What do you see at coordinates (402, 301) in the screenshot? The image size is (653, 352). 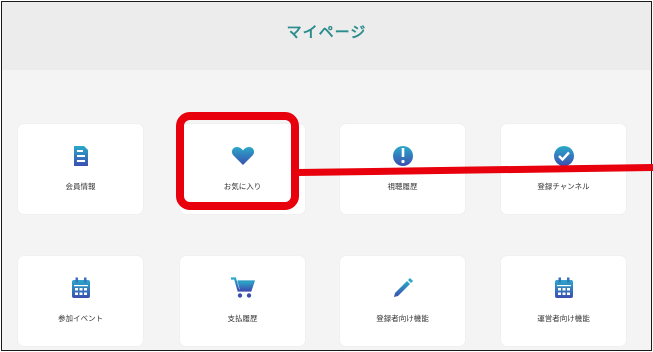 I see `tile-subscriber-features: 登録者向け機能` at bounding box center [402, 301].